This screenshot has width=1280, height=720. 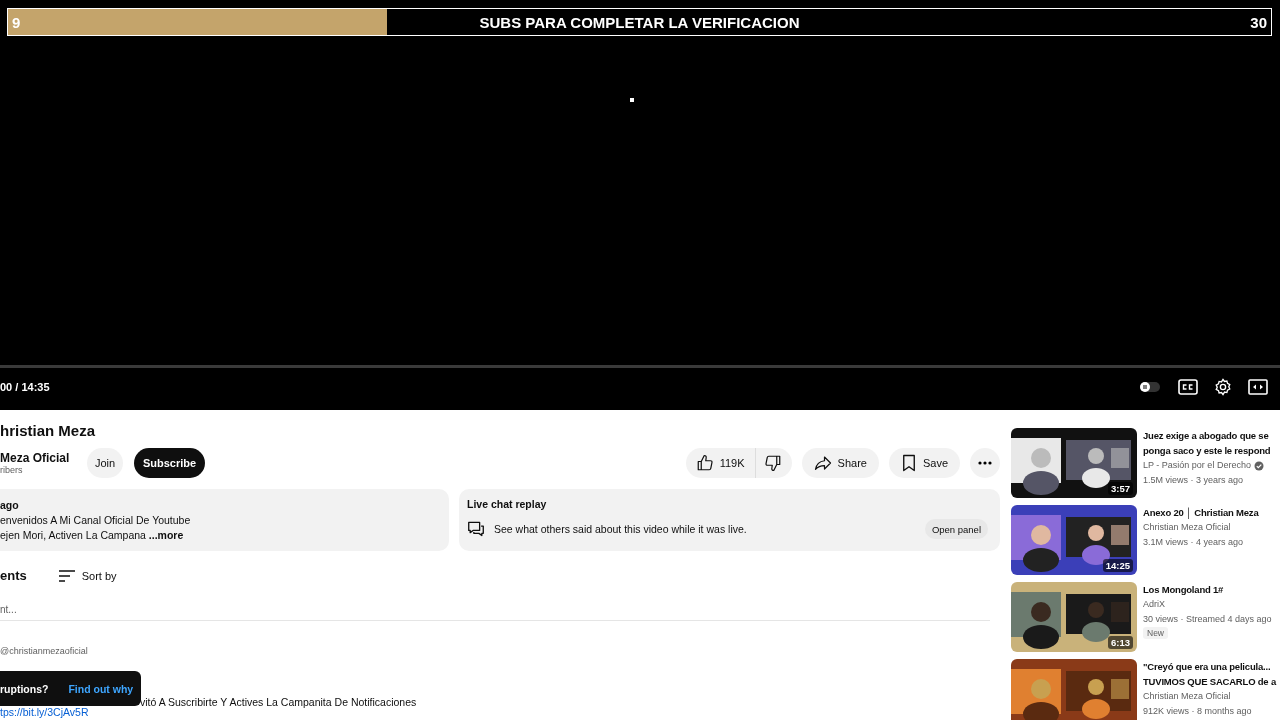 What do you see at coordinates (1194, 542) in the screenshot?
I see `video-stats: 3.1M views · 4 years ago` at bounding box center [1194, 542].